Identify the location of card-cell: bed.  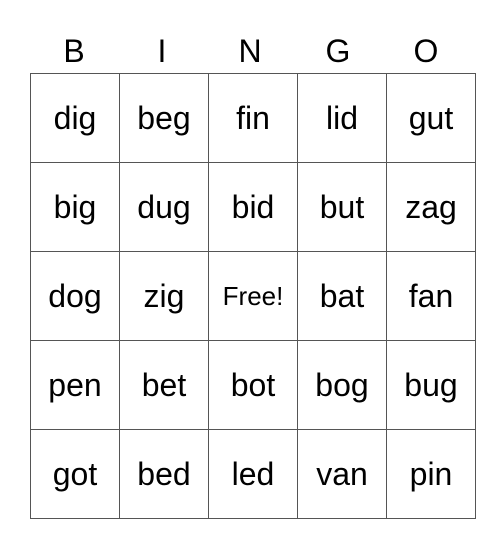
(164, 474).